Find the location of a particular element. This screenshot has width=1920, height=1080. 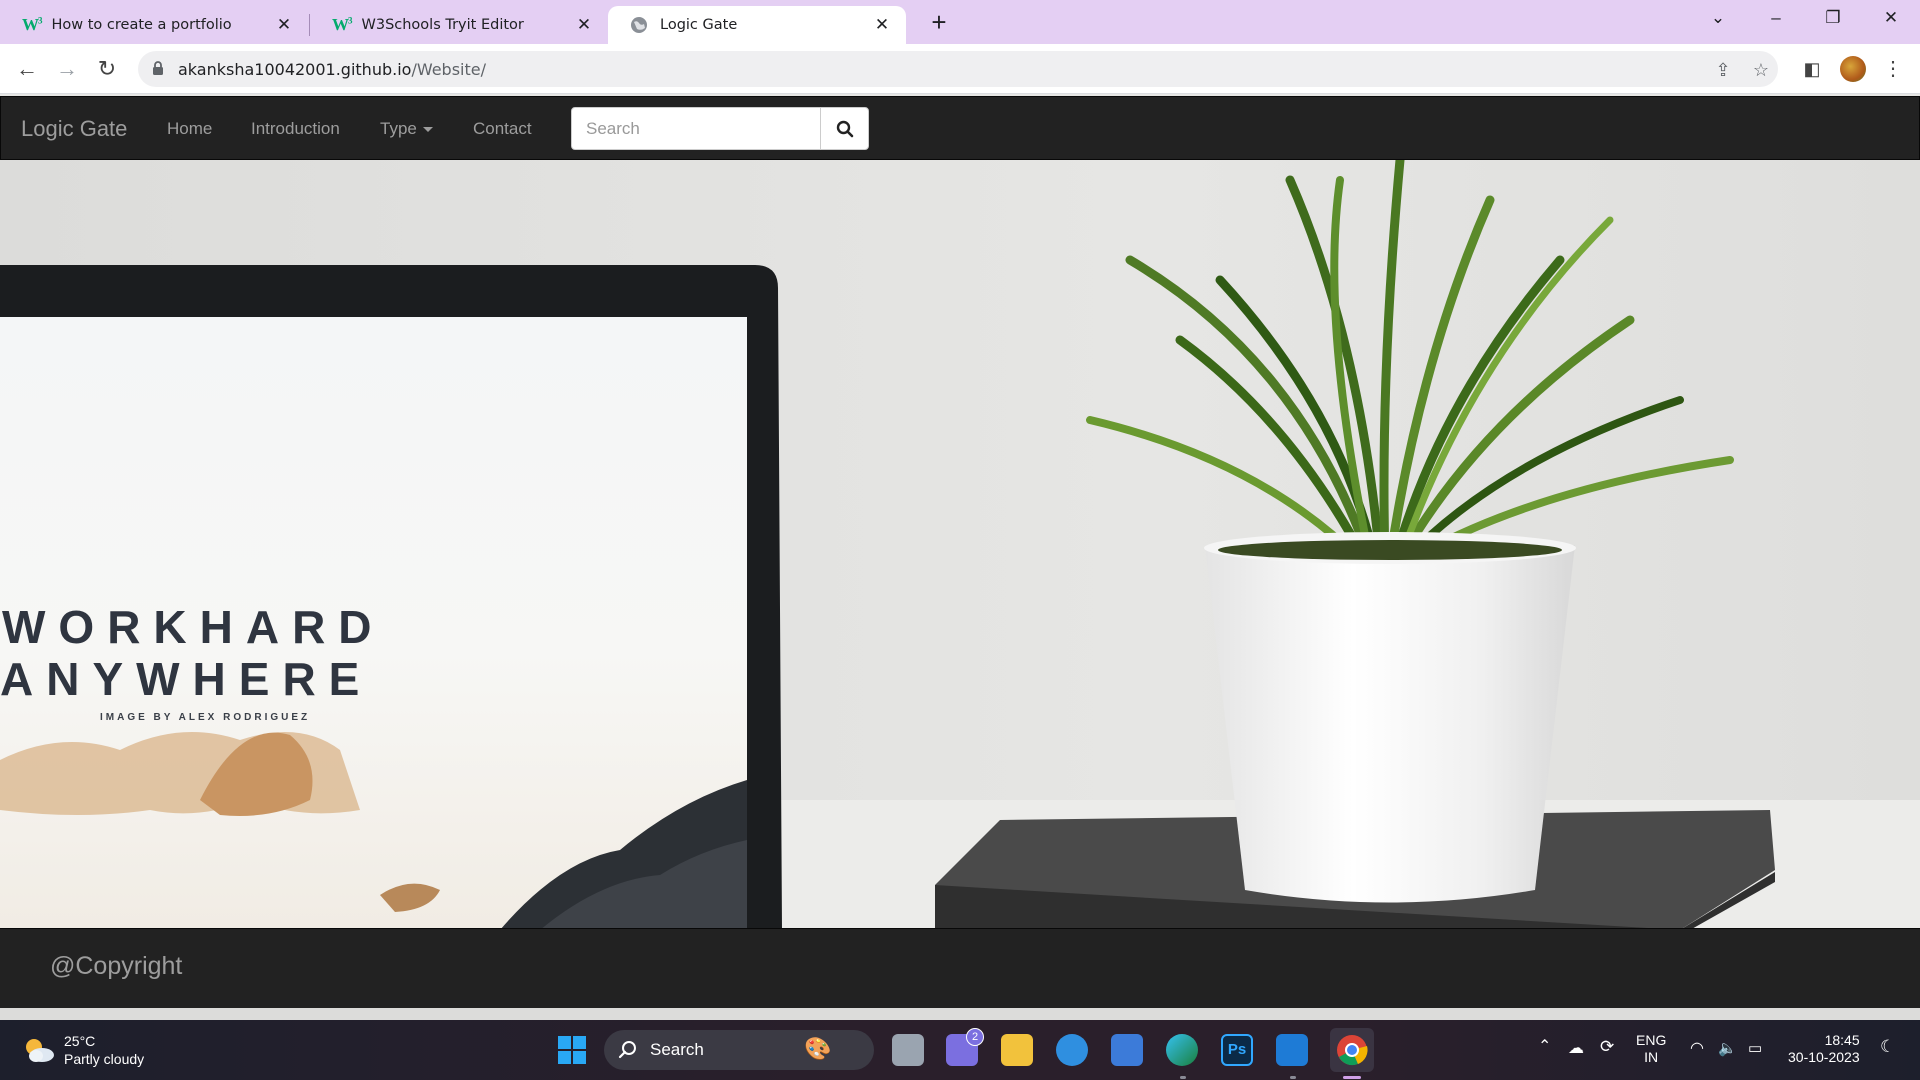

nav-home: Home is located at coordinates (189, 129).